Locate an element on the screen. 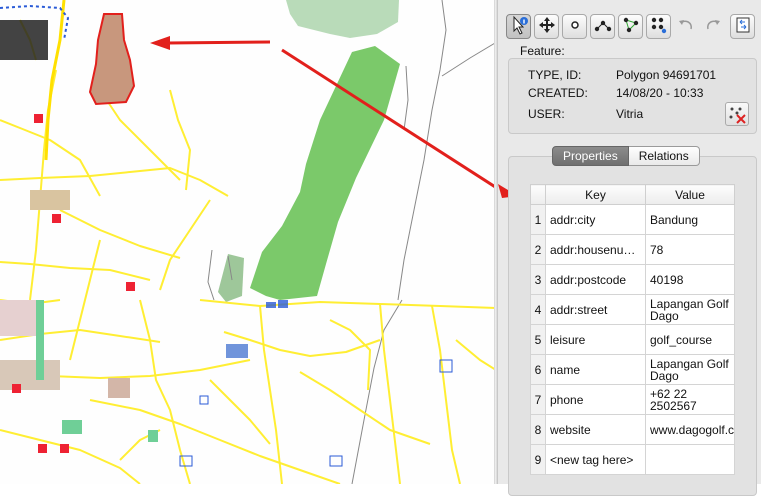 This screenshot has height=496, width=761. toolbar is located at coordinates (630, 28).